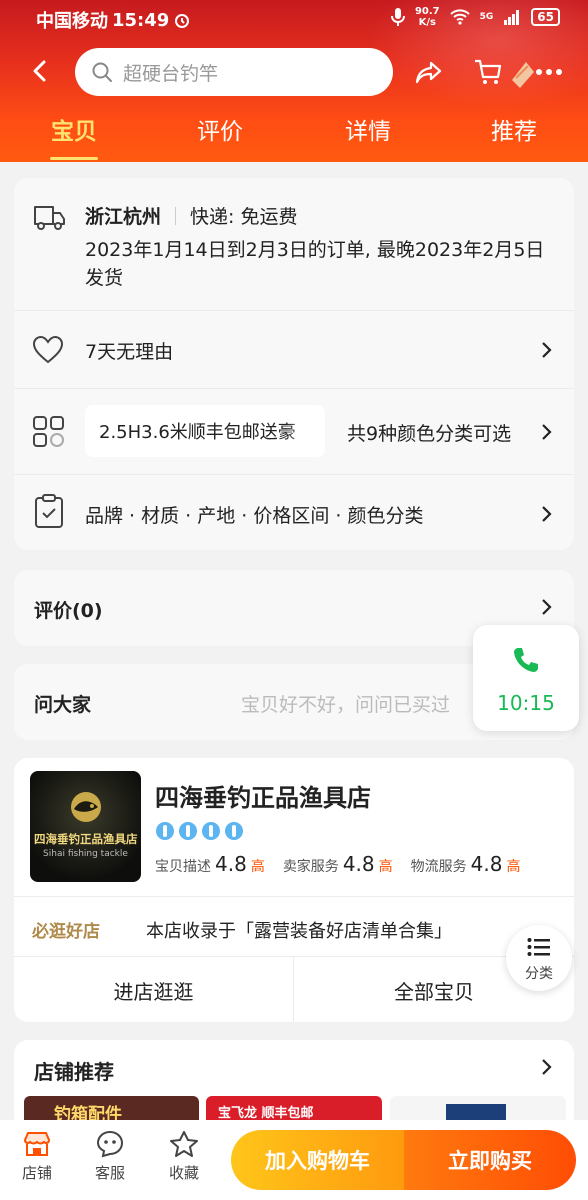  I want to click on list-icon, so click(538, 947).